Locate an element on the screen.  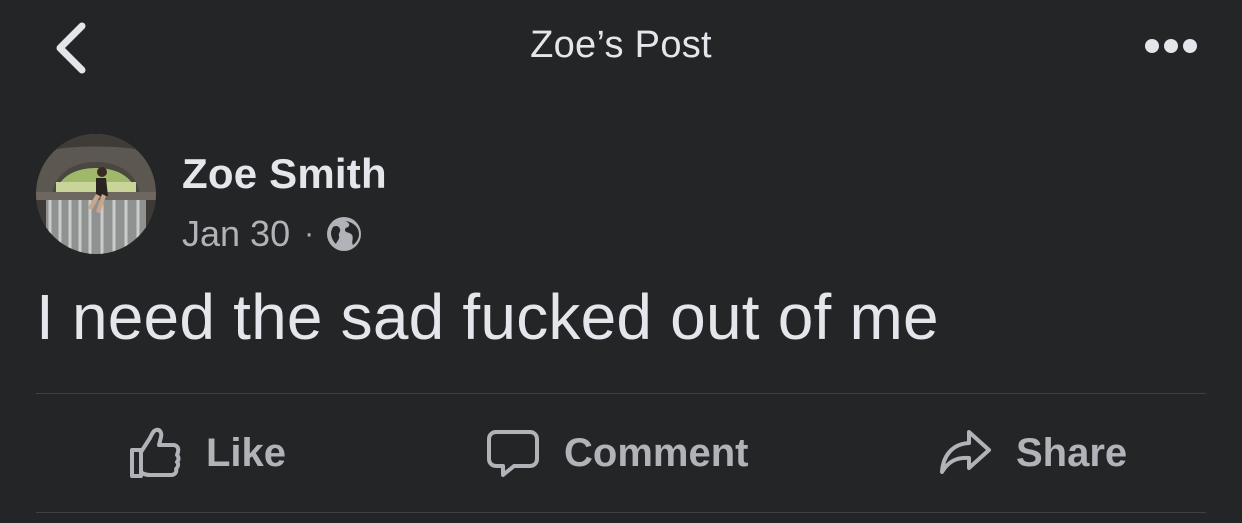
like-label: Like is located at coordinates (246, 452).